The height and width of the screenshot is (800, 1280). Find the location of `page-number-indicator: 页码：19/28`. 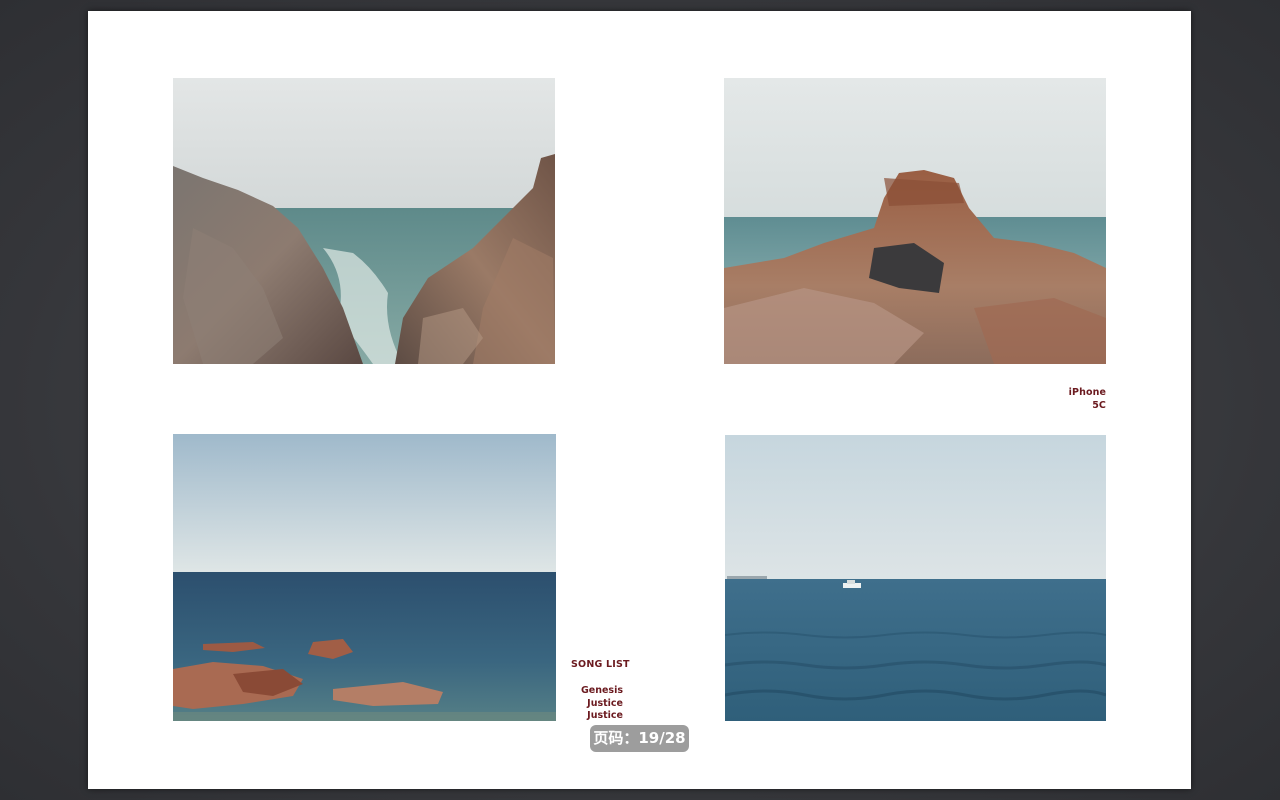

page-number-indicator: 页码：19/28 is located at coordinates (639, 738).